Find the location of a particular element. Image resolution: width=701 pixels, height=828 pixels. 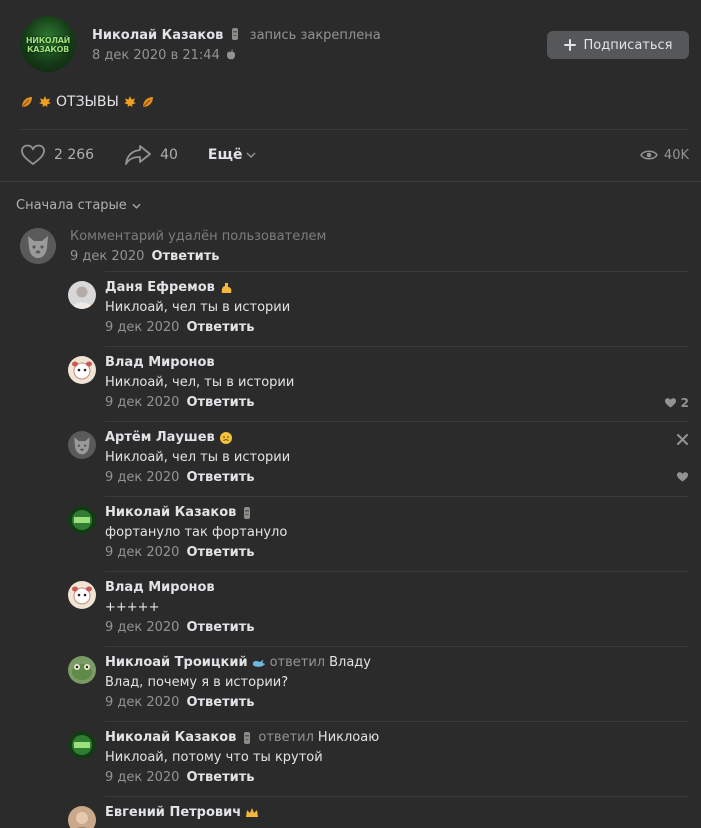

comment-author: Николай Казаков is located at coordinates (179, 512).